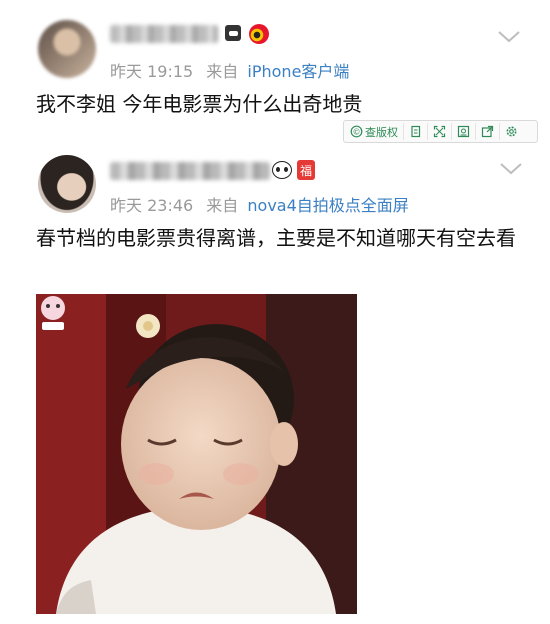 This screenshot has width=550, height=624. Describe the element at coordinates (199, 104) in the screenshot. I see `post-text: 我不李姐 今年电影票为什么出奇地贵` at that location.